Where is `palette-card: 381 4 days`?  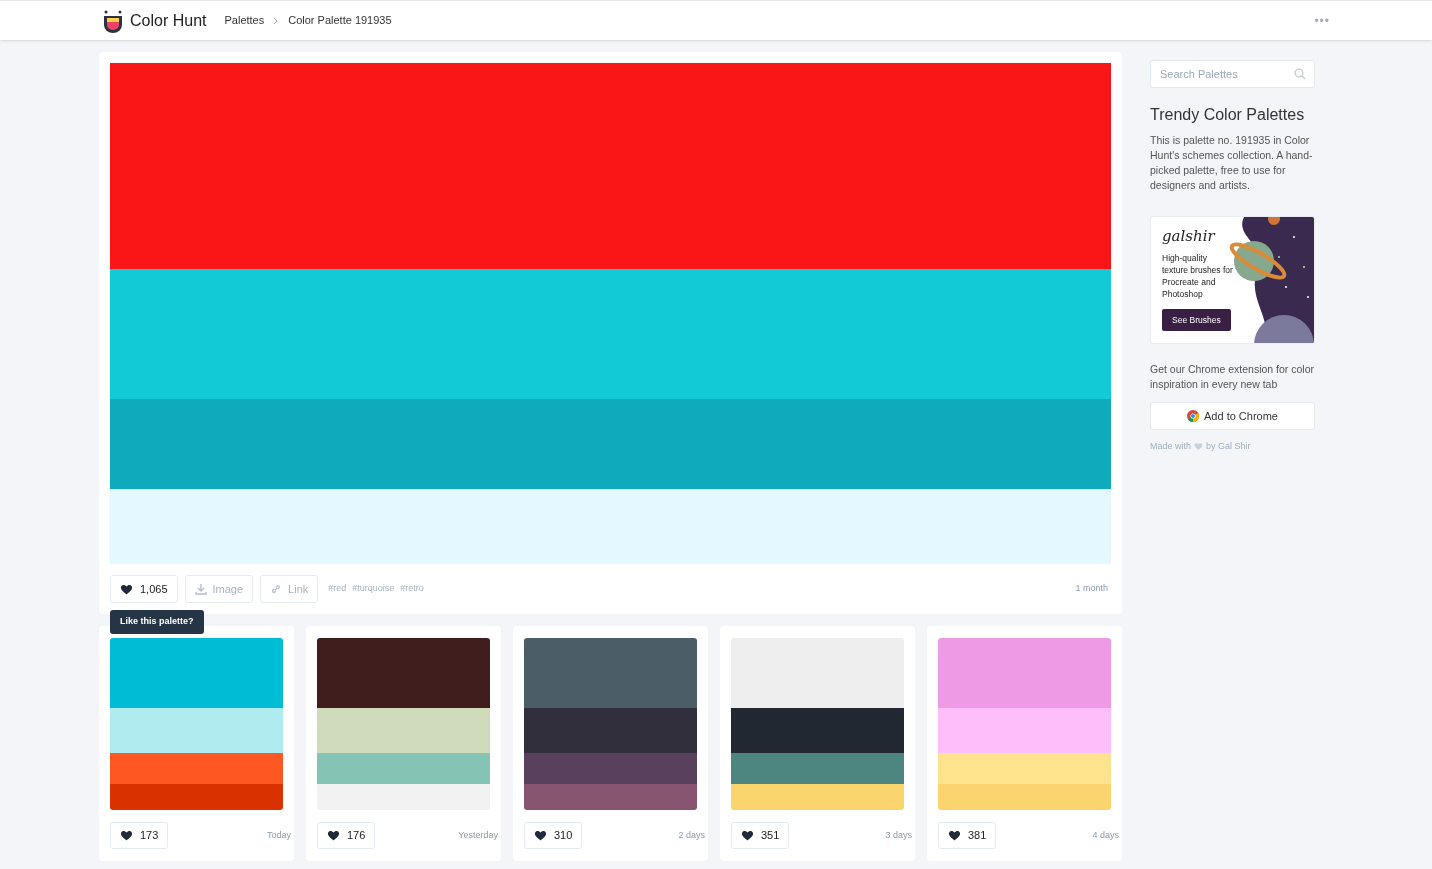 palette-card: 381 4 days is located at coordinates (1024, 743).